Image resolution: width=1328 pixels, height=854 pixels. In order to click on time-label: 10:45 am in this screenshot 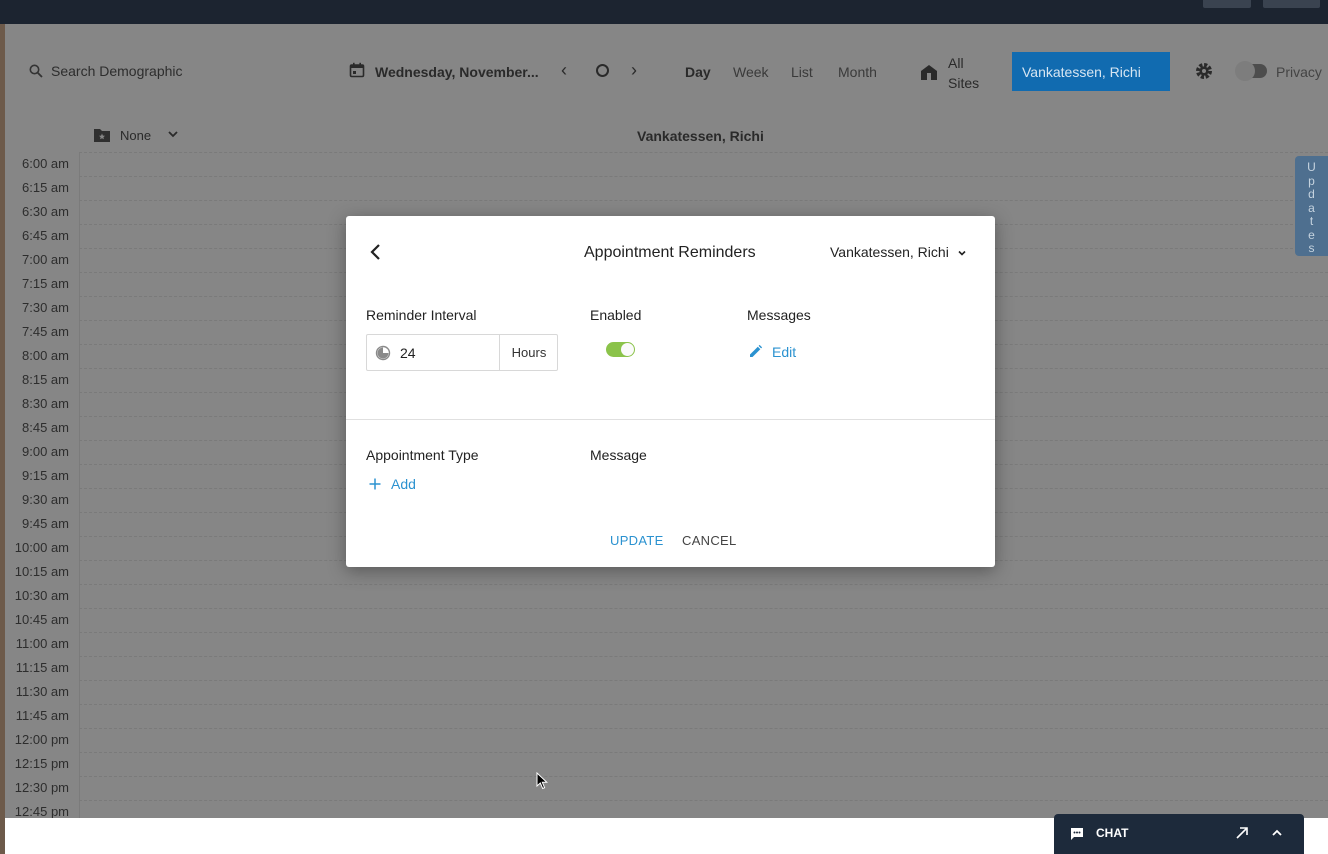, I will do `click(41, 619)`.